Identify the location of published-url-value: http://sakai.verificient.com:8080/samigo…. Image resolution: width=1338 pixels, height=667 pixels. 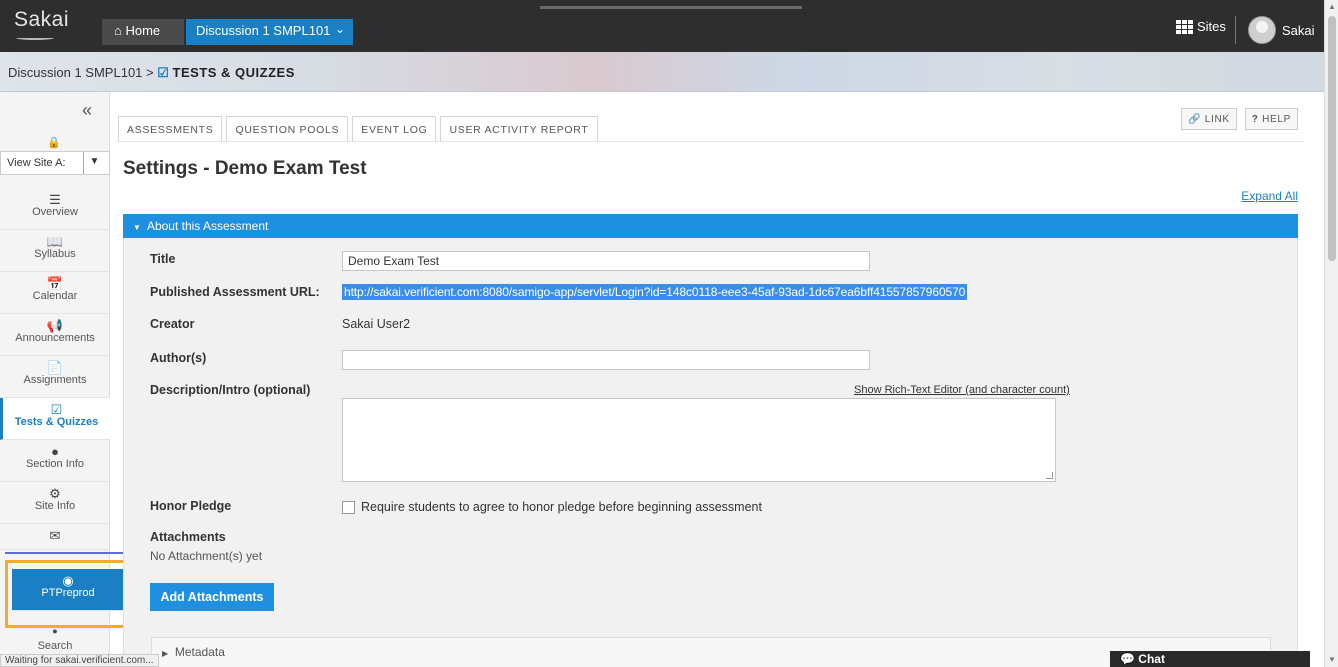
(655, 292).